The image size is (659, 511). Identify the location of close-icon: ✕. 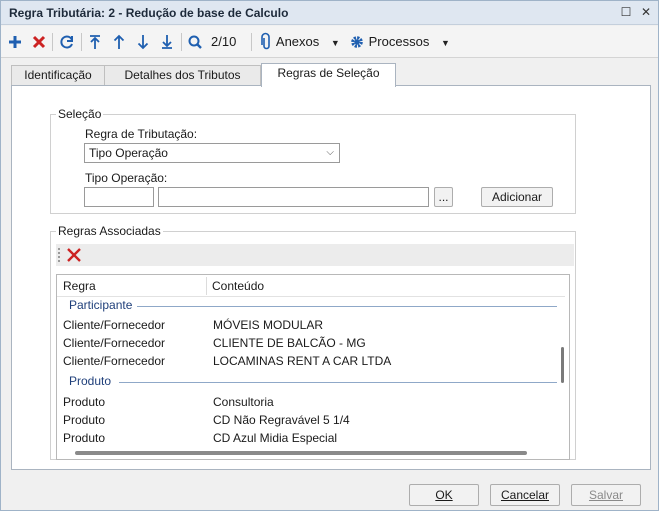
(646, 12).